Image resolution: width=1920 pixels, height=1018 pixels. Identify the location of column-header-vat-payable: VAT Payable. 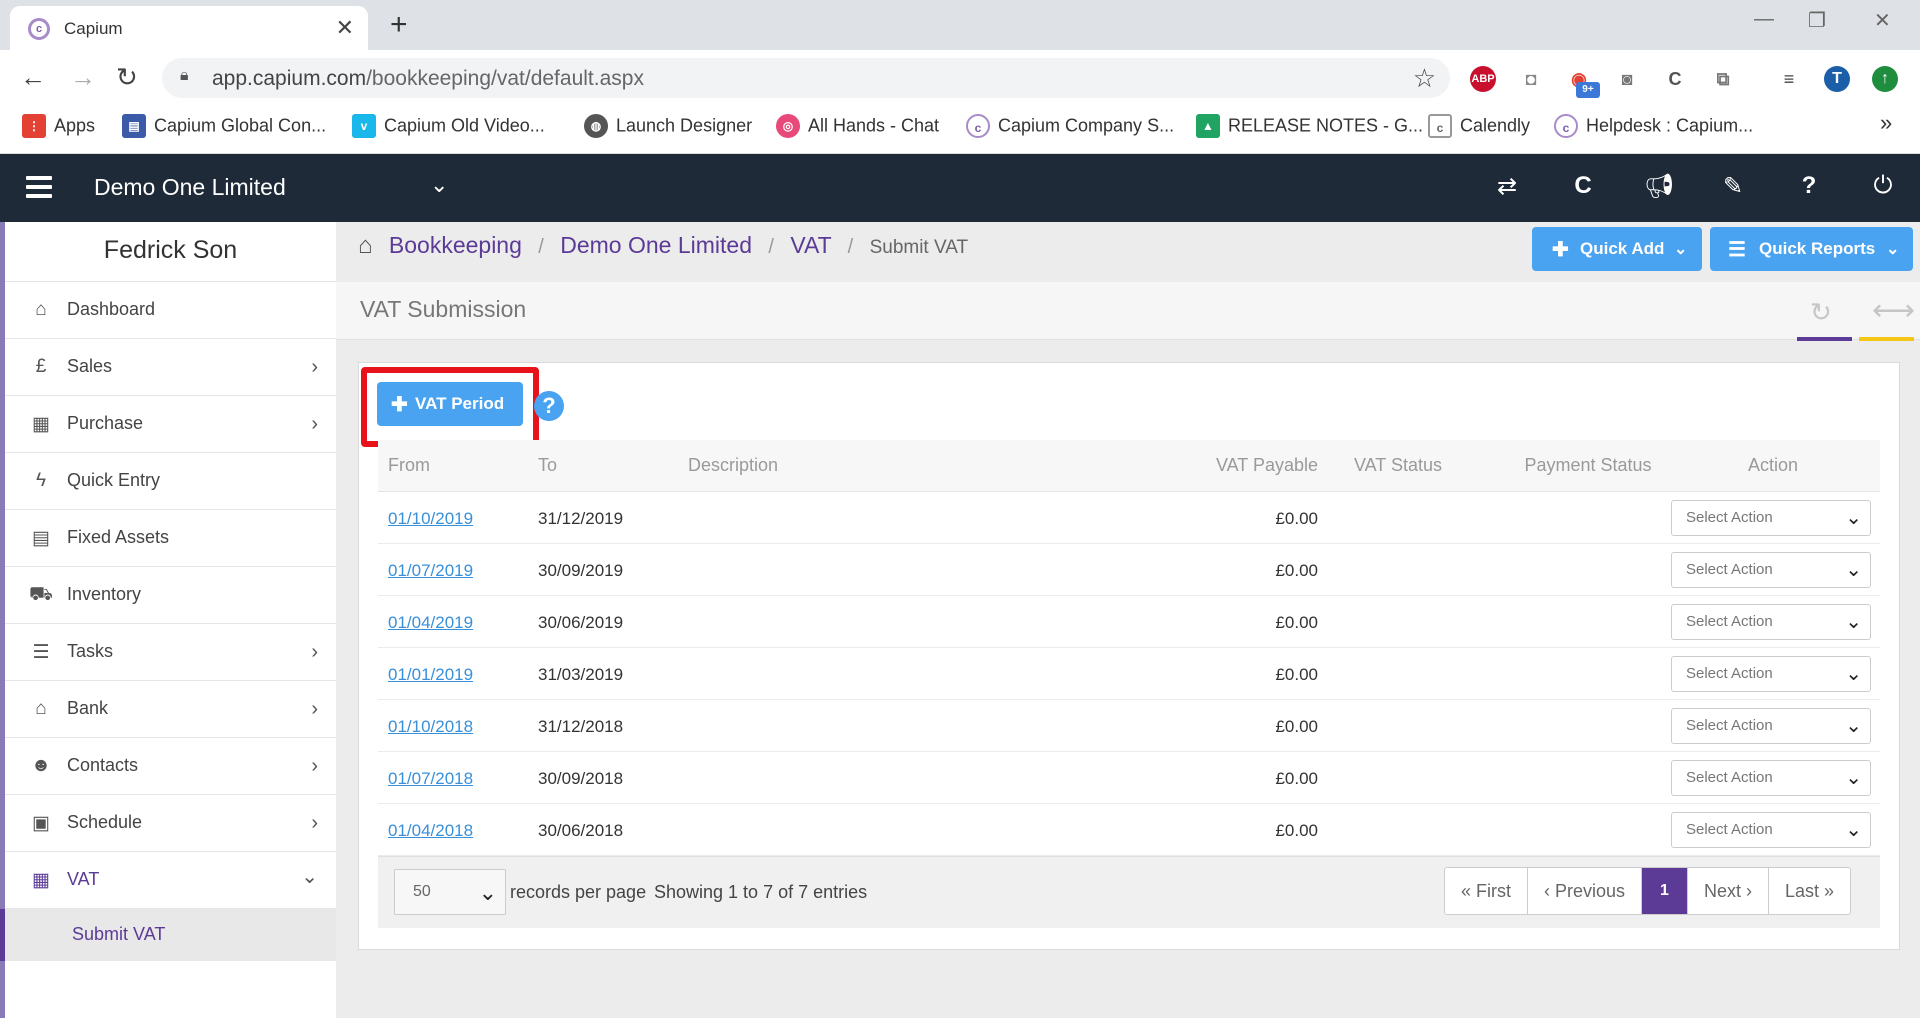
(1233, 465).